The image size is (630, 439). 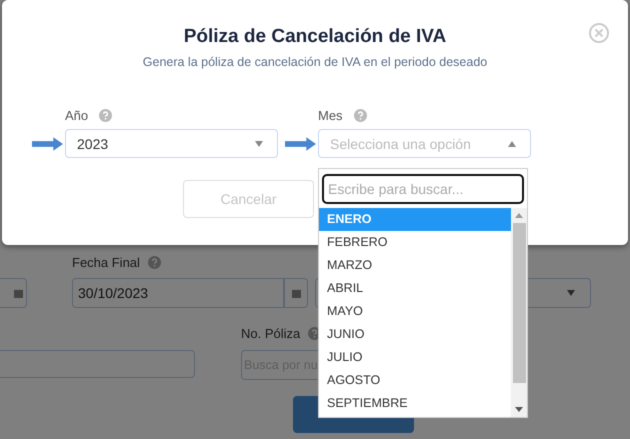 I want to click on dialog-subtitle: Genera la póliza de cancelación de IVA en el periodo deseado, so click(x=315, y=62).